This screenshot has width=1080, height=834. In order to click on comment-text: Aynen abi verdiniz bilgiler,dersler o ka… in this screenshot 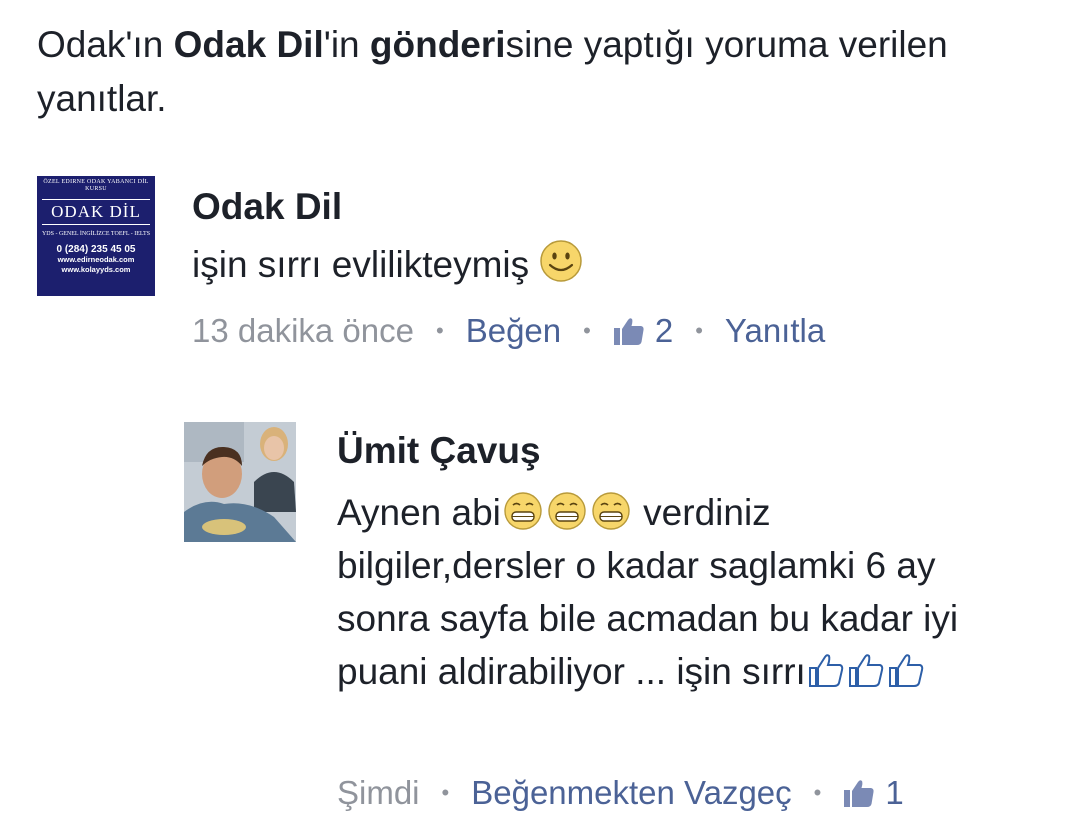, I will do `click(648, 592)`.